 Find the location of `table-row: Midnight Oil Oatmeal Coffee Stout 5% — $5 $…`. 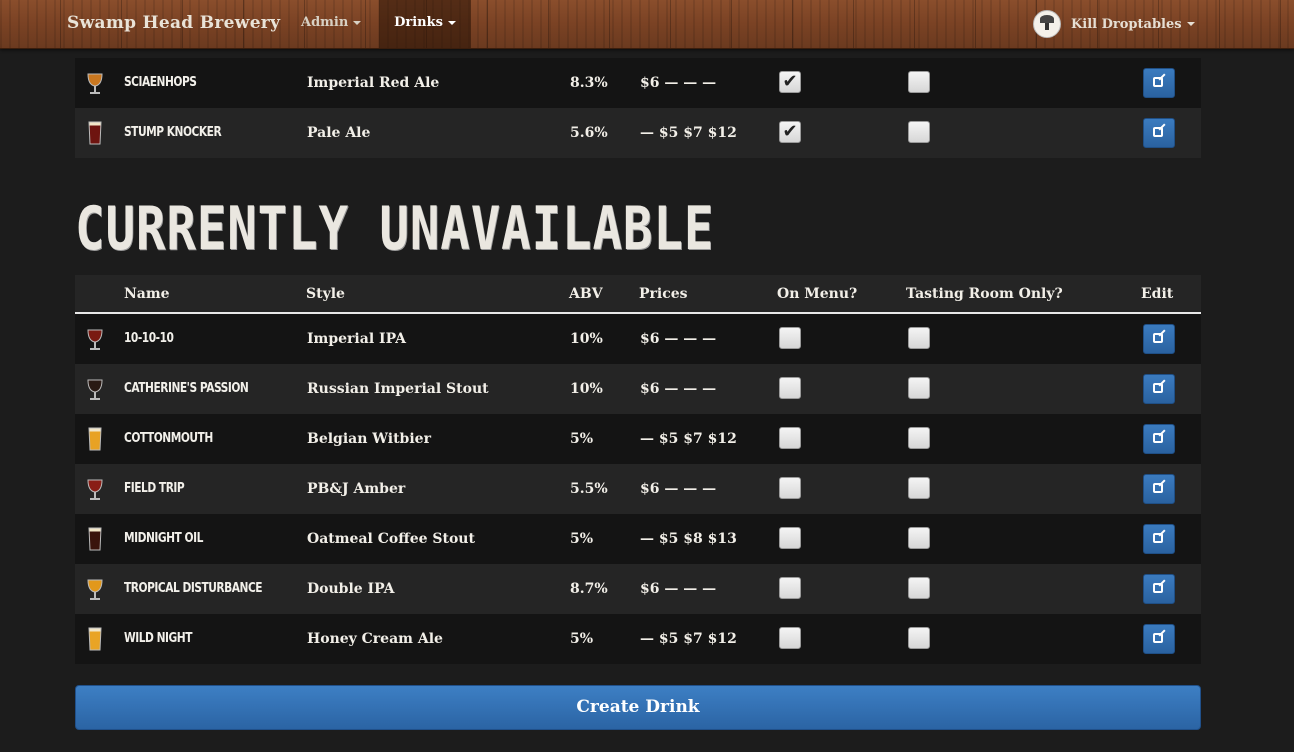

table-row: Midnight Oil Oatmeal Coffee Stout 5% — $5 $… is located at coordinates (638, 539).